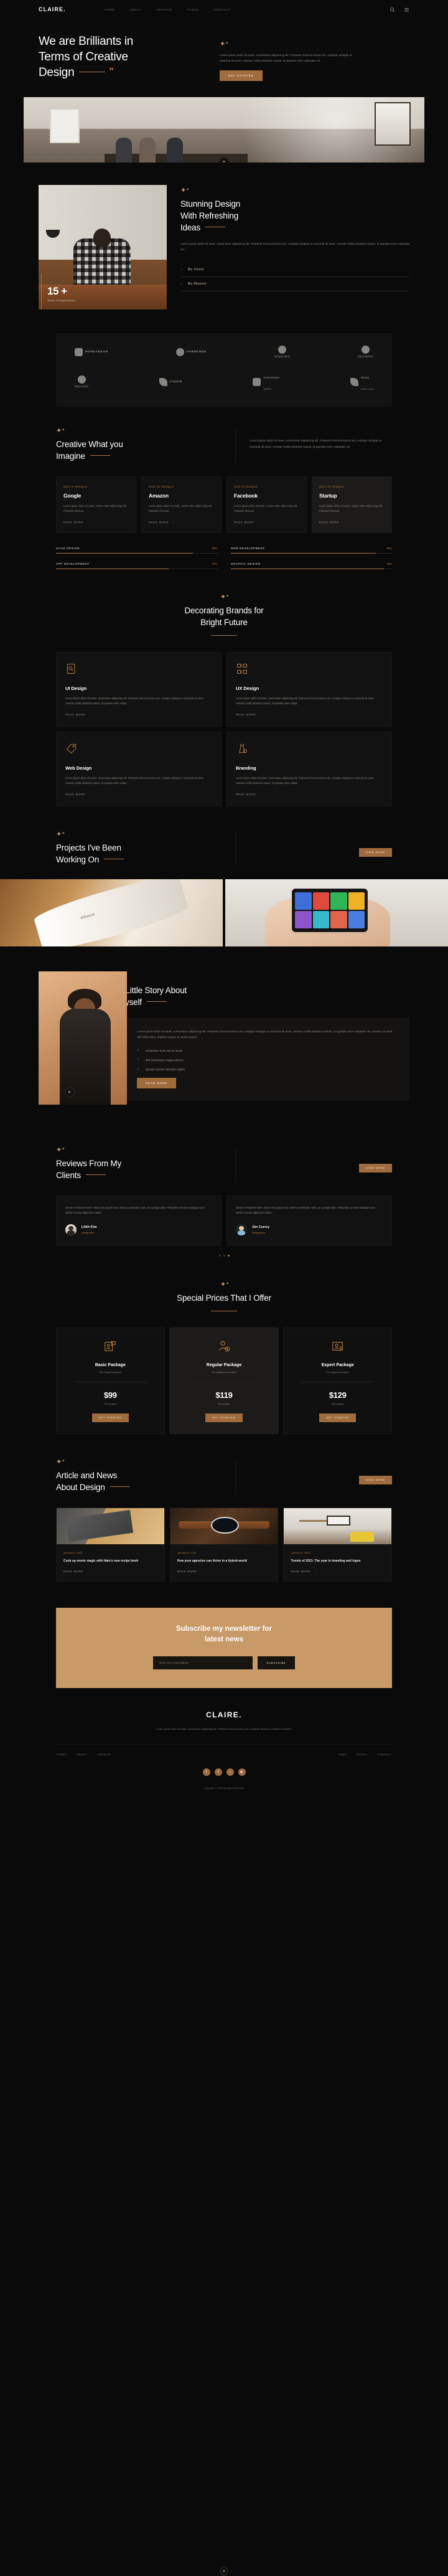 Image resolution: width=448 pixels, height=2576 pixels. Describe the element at coordinates (70, 456) in the screenshot. I see `experience-title-line-2: Imagine` at that location.